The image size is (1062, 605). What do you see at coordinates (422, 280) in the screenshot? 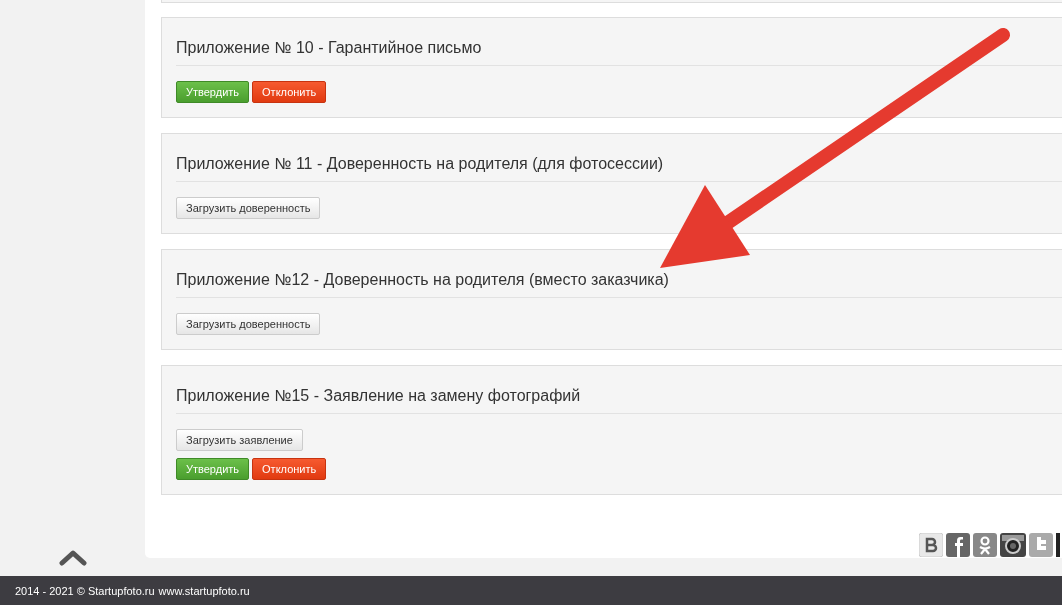
I see `panel-title: Приложение №12 - Доверенность на родителя (вместо заказчика)` at bounding box center [422, 280].